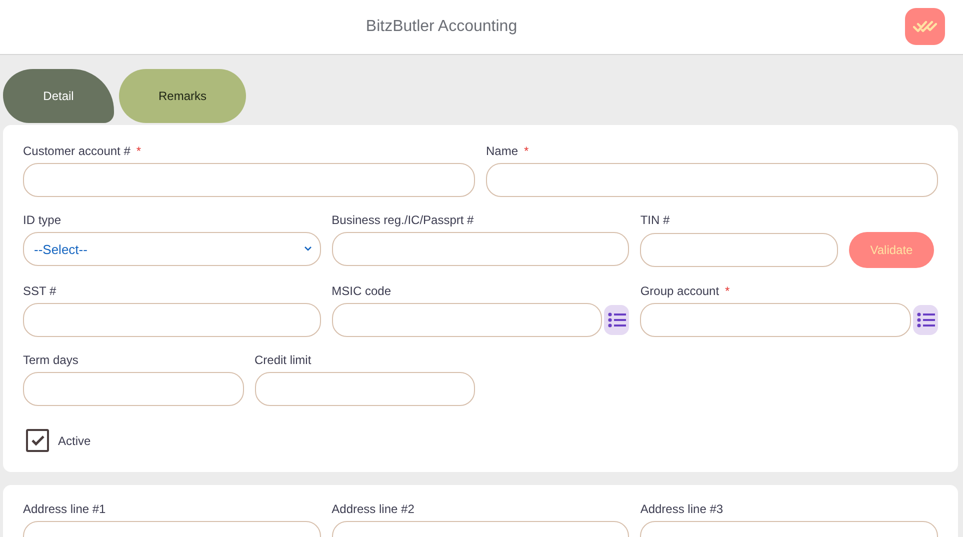 The height and width of the screenshot is (537, 963). I want to click on field-label: SST #, so click(39, 291).